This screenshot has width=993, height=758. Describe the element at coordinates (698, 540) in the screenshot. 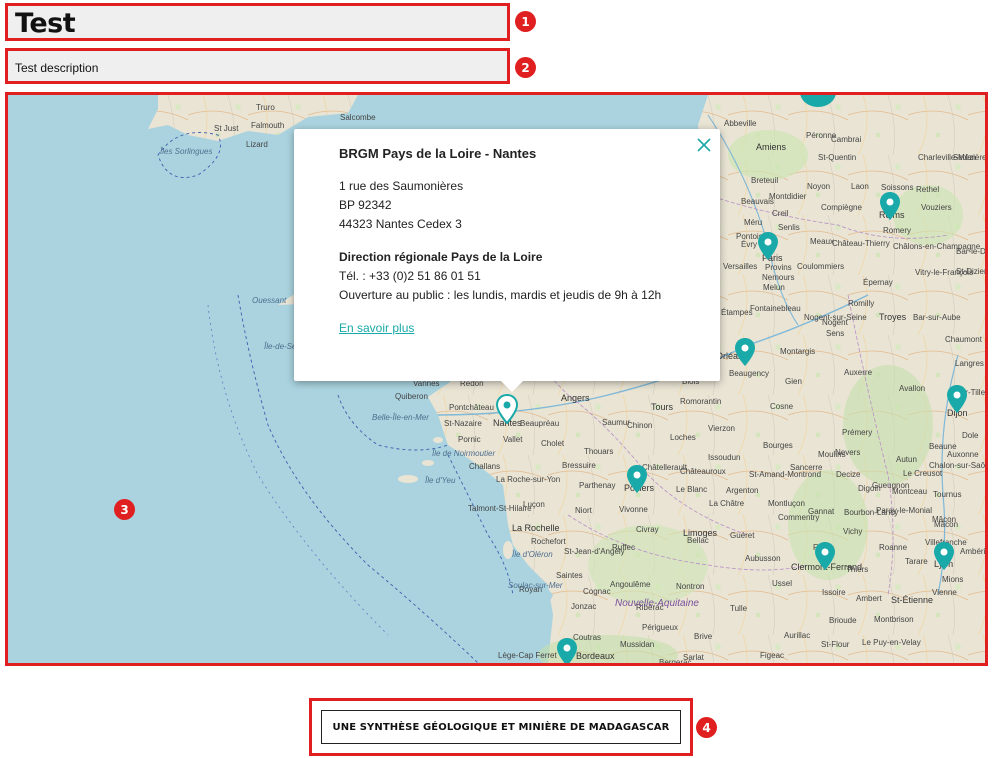

I see `map-label: Bellac` at that location.